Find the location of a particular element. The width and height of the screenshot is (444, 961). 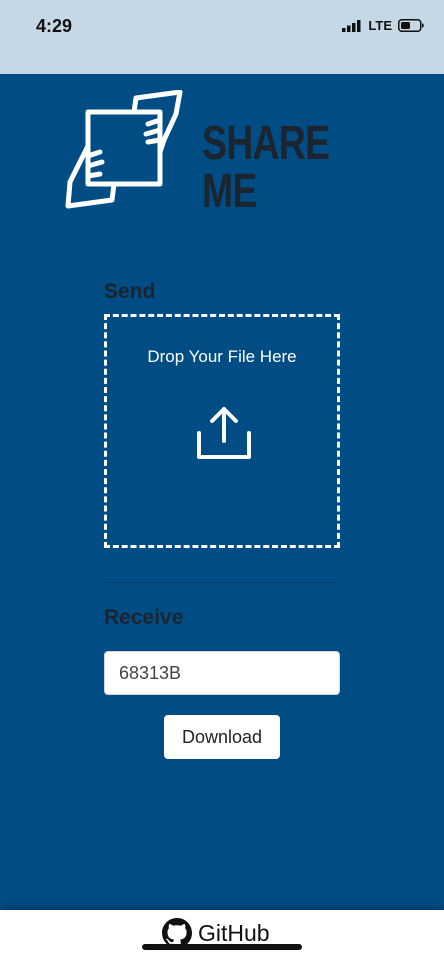

home-indicator is located at coordinates (222, 947).